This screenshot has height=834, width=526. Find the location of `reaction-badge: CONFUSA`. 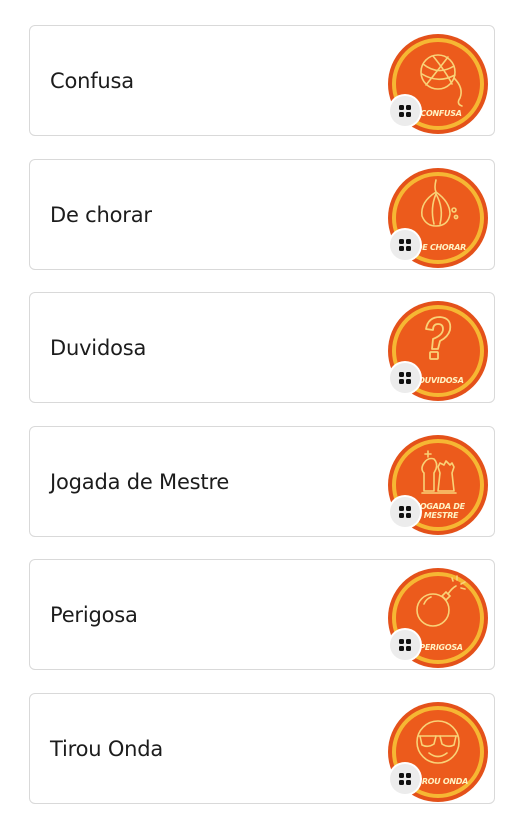

reaction-badge: CONFUSA is located at coordinates (438, 84).